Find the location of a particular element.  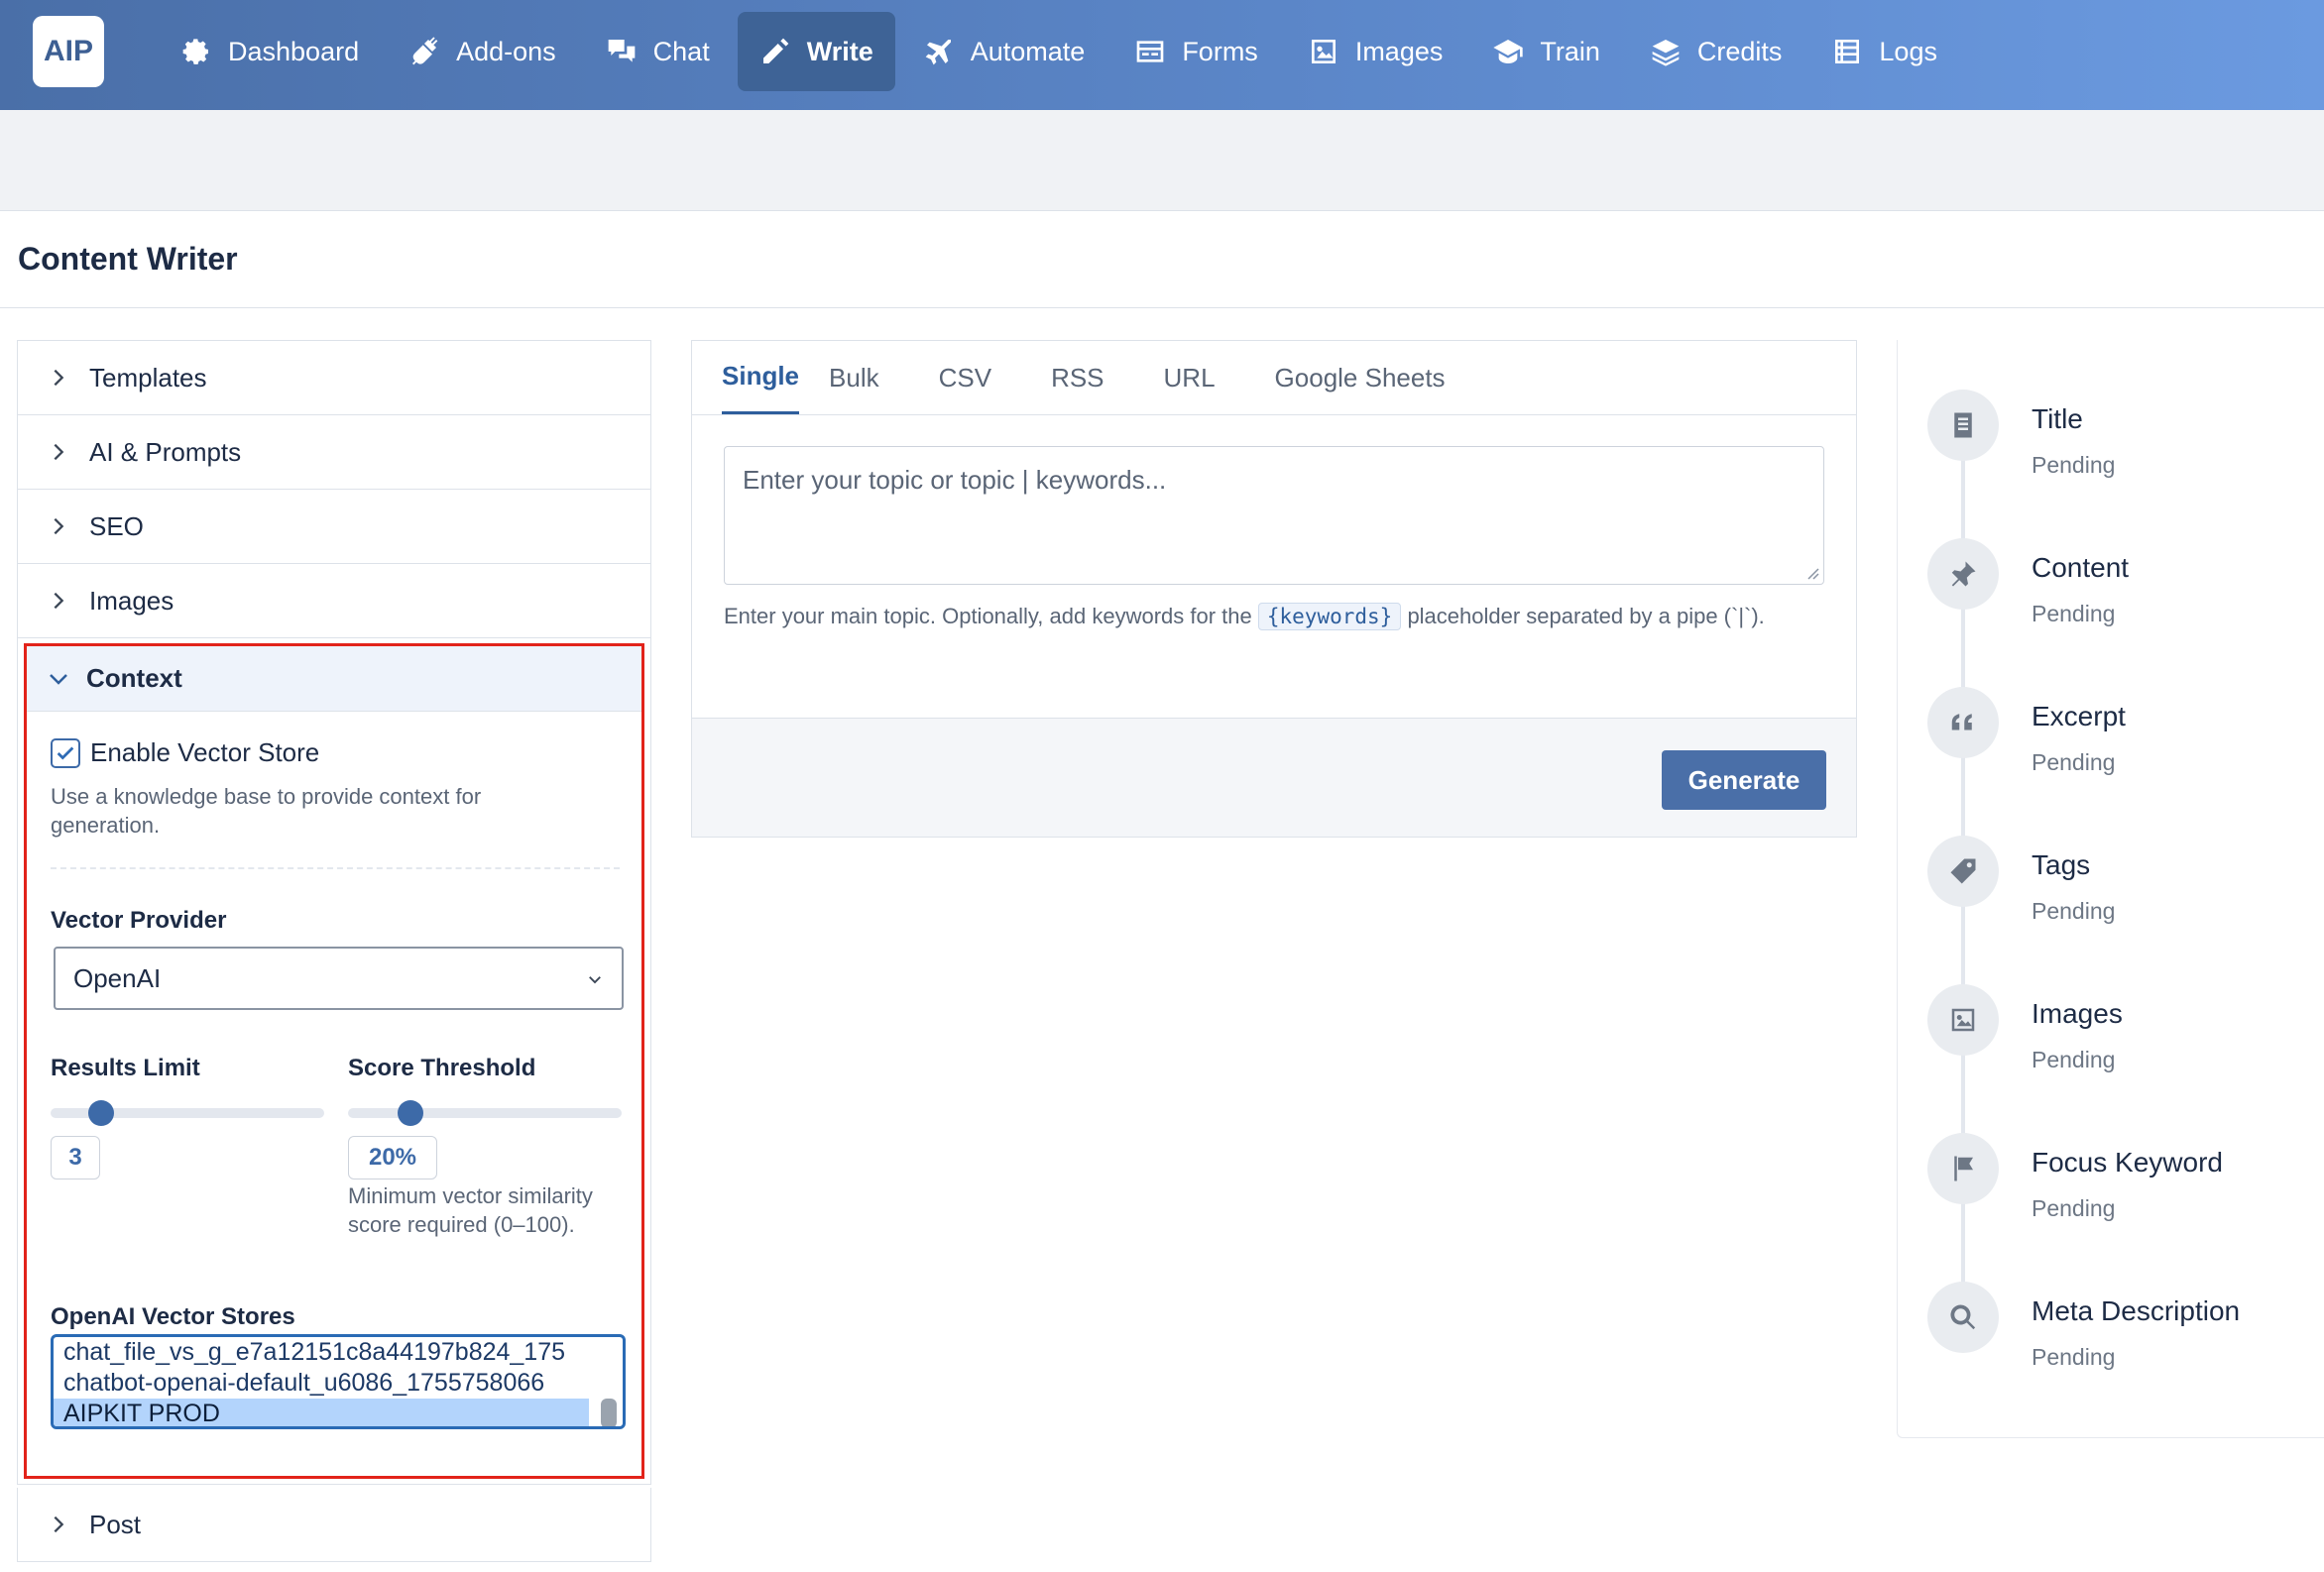

nav-item-write: Write is located at coordinates (816, 52).